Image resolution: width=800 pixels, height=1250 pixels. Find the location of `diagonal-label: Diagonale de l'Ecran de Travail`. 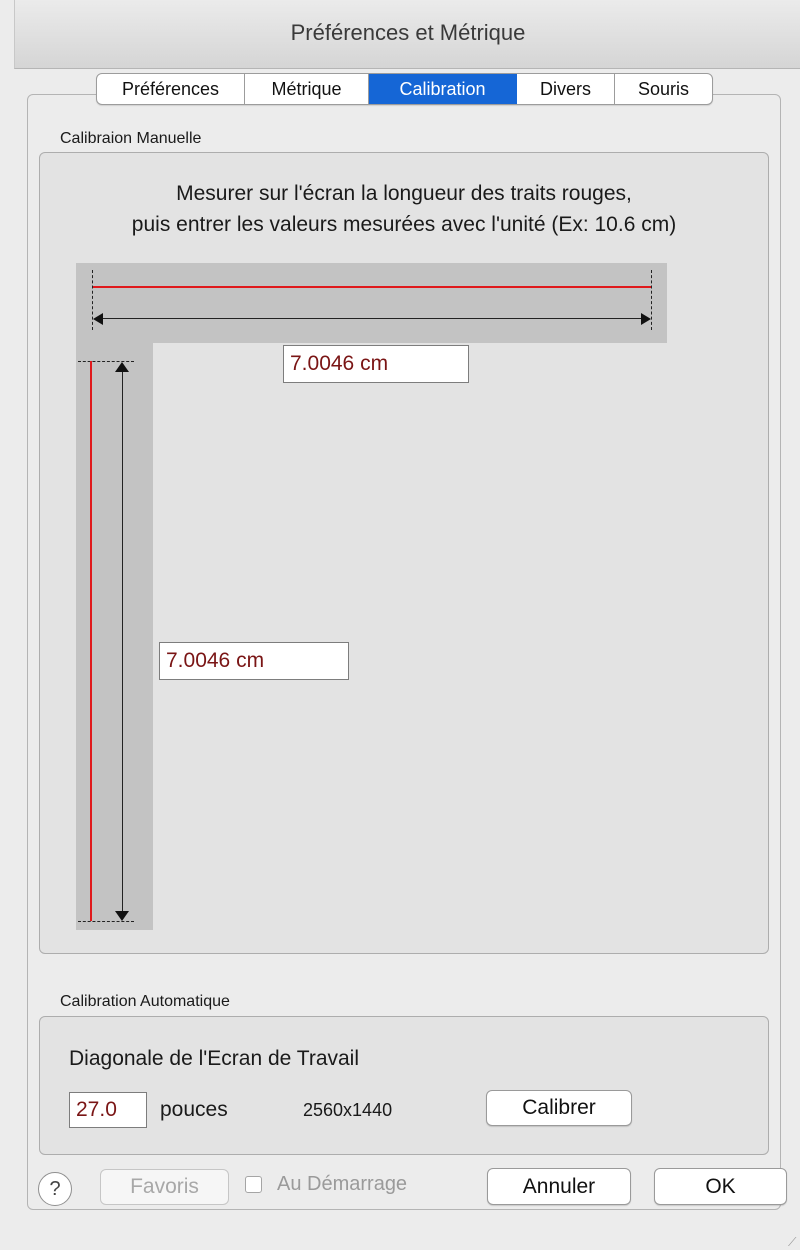

diagonal-label: Diagonale de l'Ecran de Travail is located at coordinates (214, 1058).